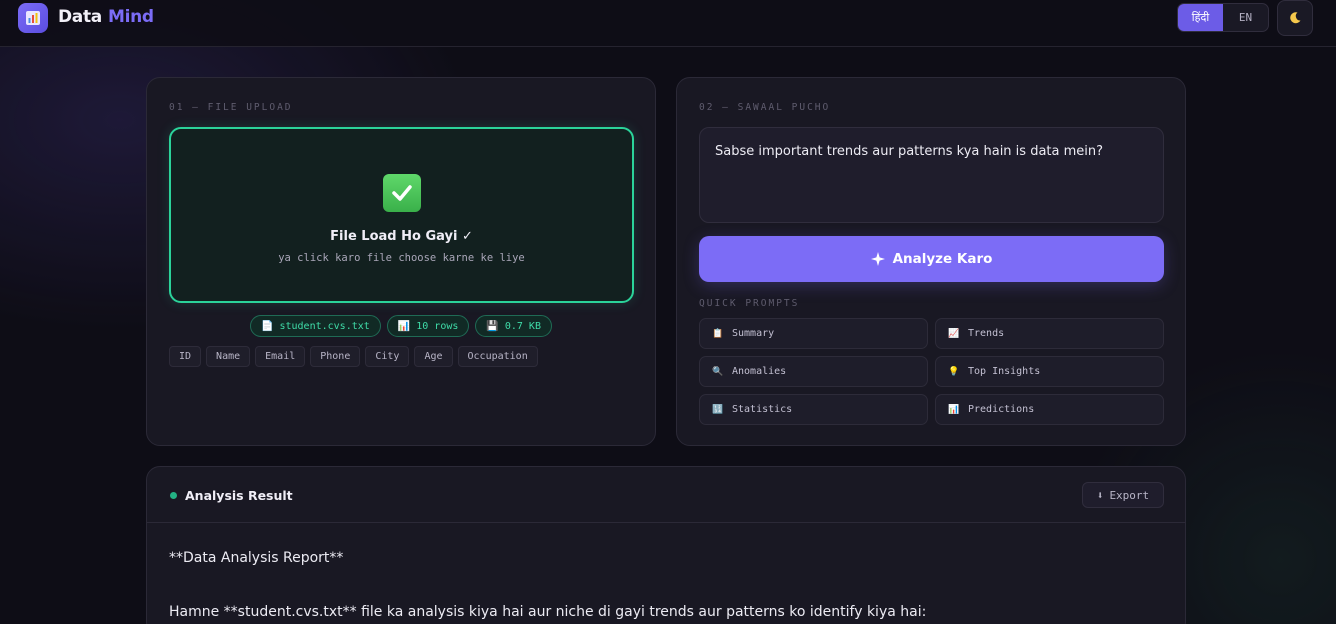  Describe the element at coordinates (401, 258) in the screenshot. I see `file-choose-hint: ya click karo file choose karne ke liye` at that location.